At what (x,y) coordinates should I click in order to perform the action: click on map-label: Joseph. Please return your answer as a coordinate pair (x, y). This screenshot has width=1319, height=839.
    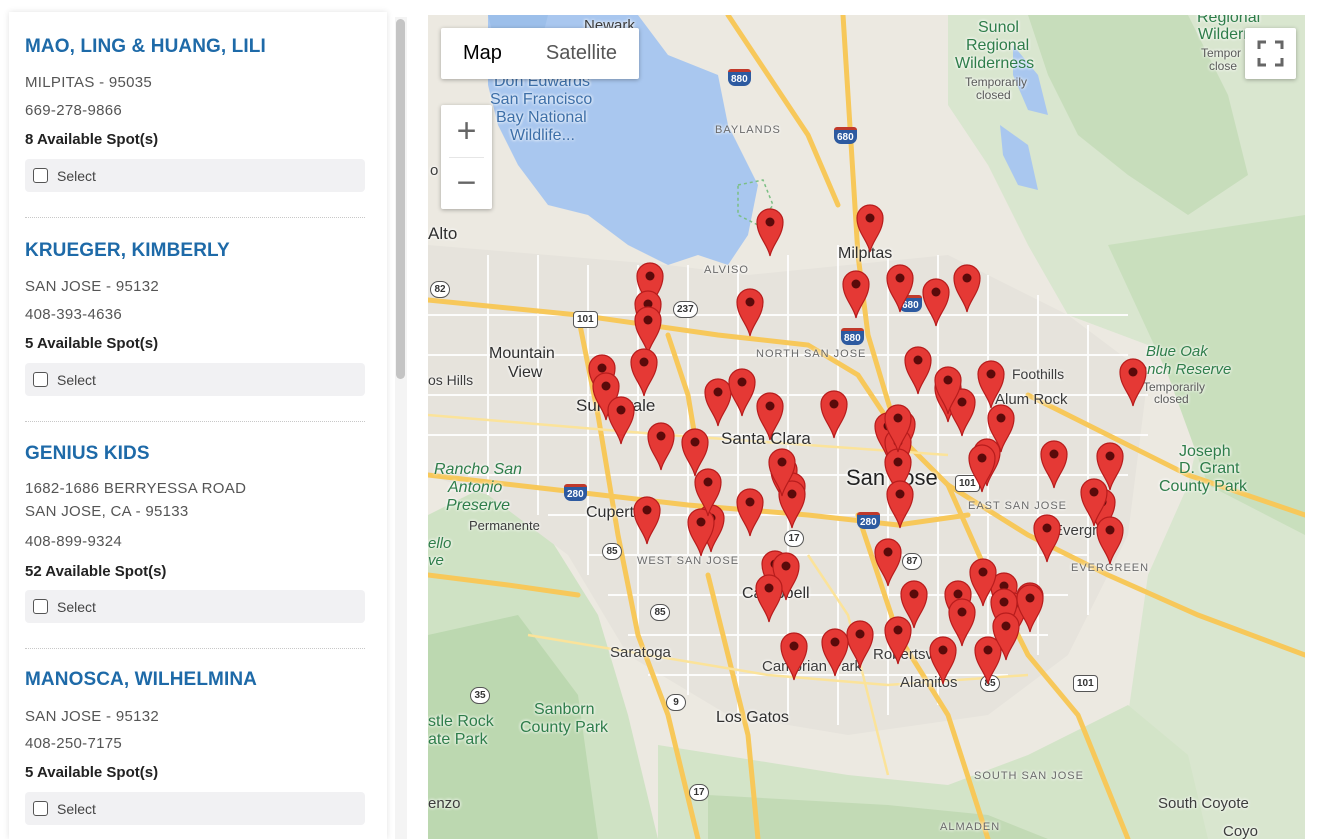
    Looking at the image, I should click on (1205, 451).